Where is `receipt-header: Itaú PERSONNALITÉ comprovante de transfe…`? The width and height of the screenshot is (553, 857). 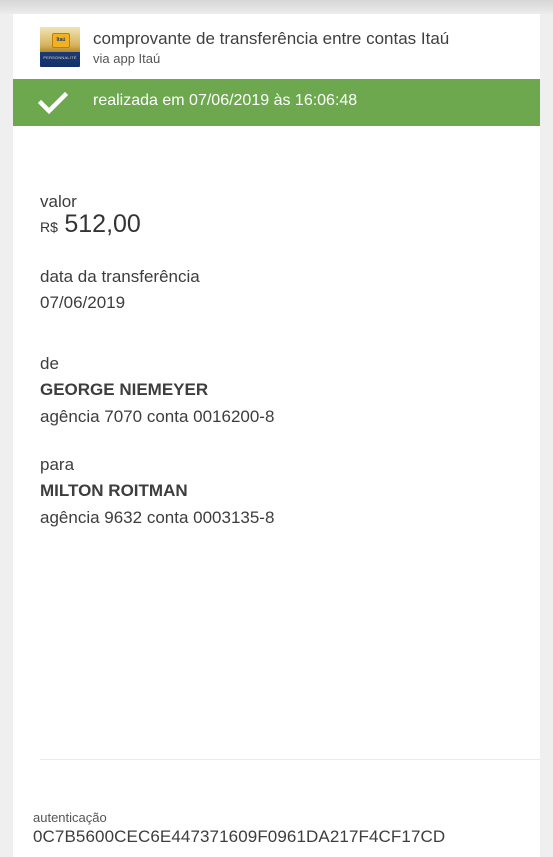 receipt-header: Itaú PERSONNALITÉ comprovante de transfe… is located at coordinates (276, 46).